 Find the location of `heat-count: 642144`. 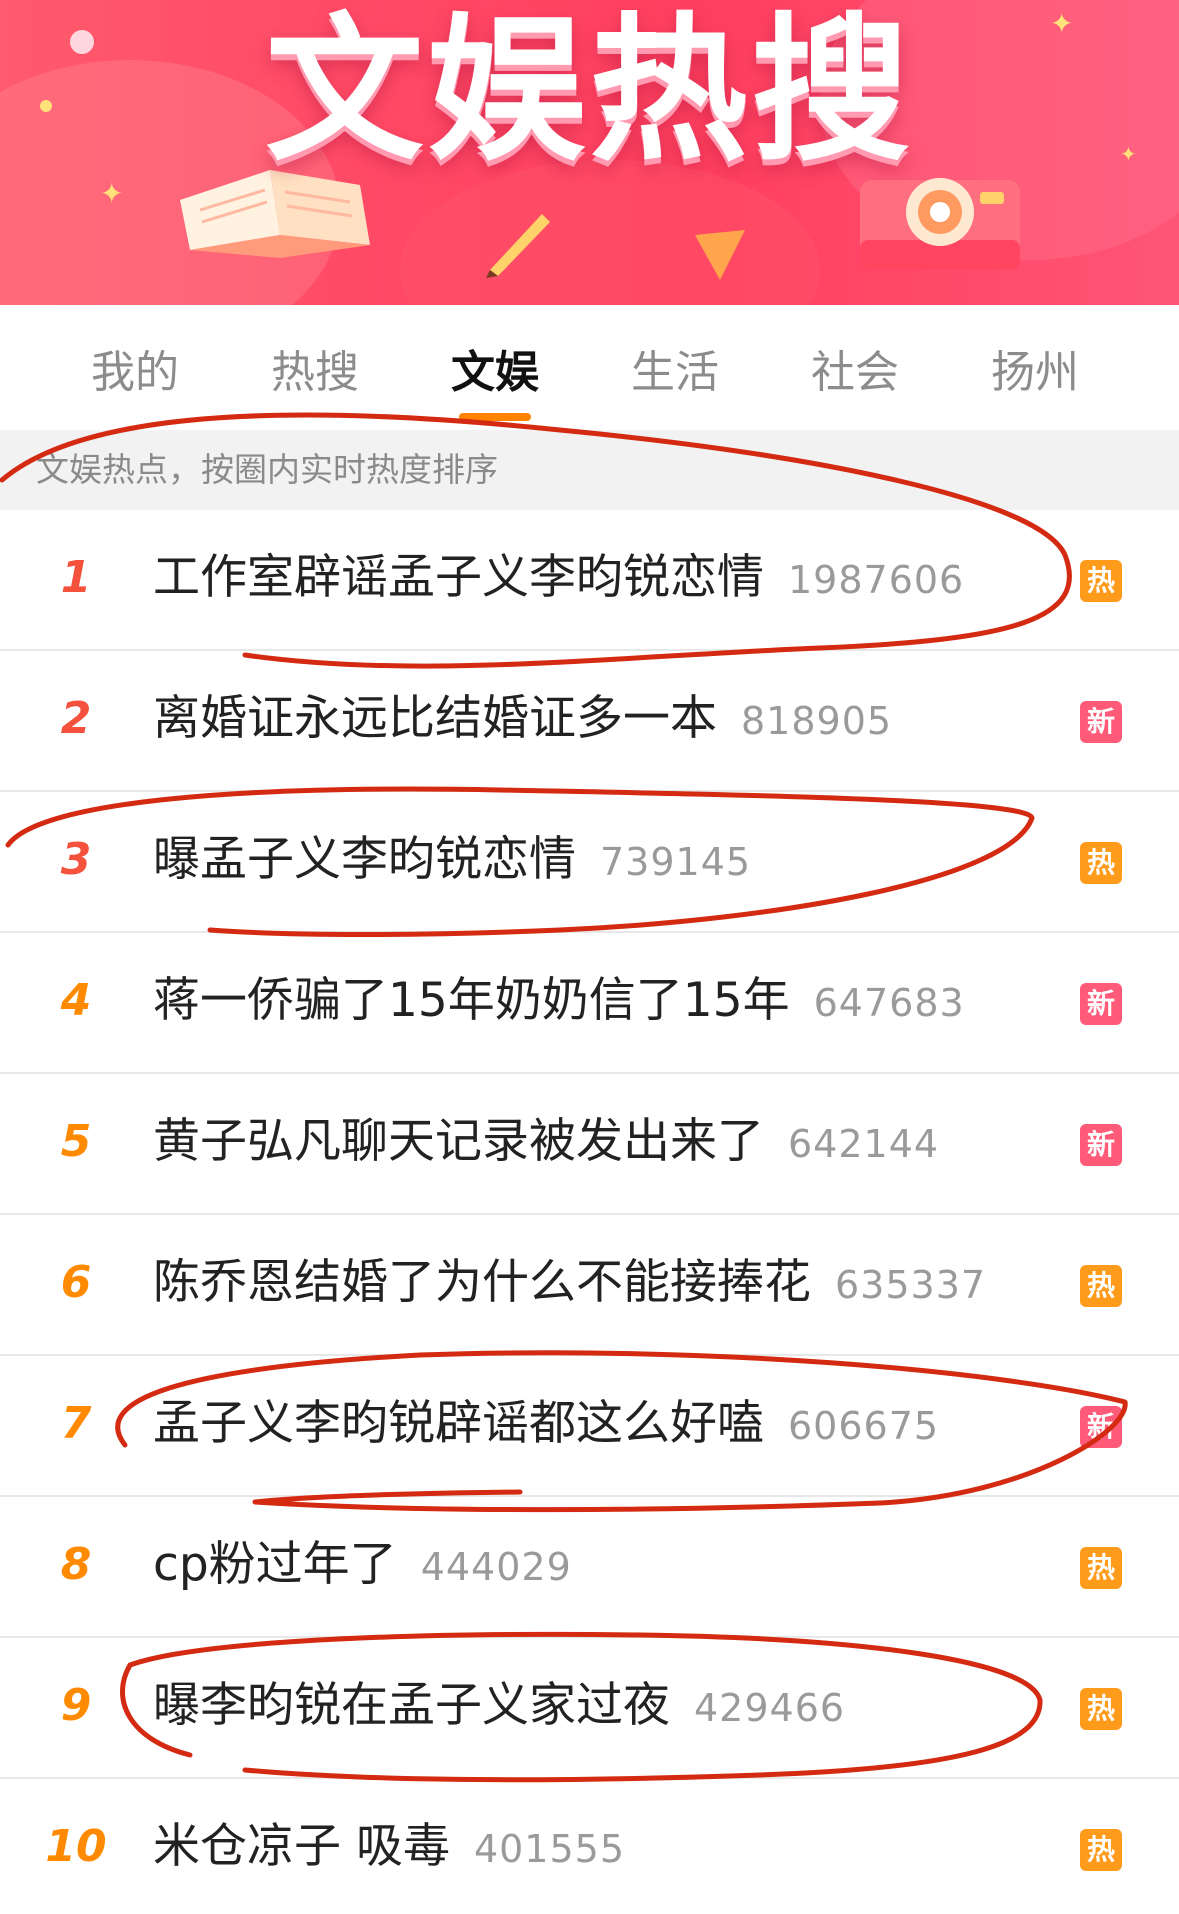

heat-count: 642144 is located at coordinates (864, 1144).